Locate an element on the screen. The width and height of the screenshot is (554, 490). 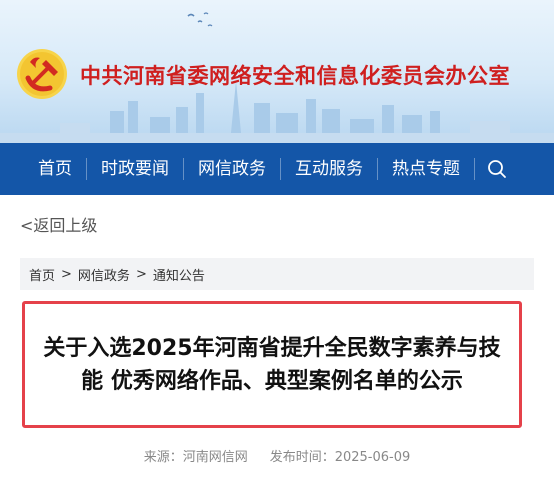
breadcrumb: 首页 > 网信政务 > 通知公告 is located at coordinates (277, 274).